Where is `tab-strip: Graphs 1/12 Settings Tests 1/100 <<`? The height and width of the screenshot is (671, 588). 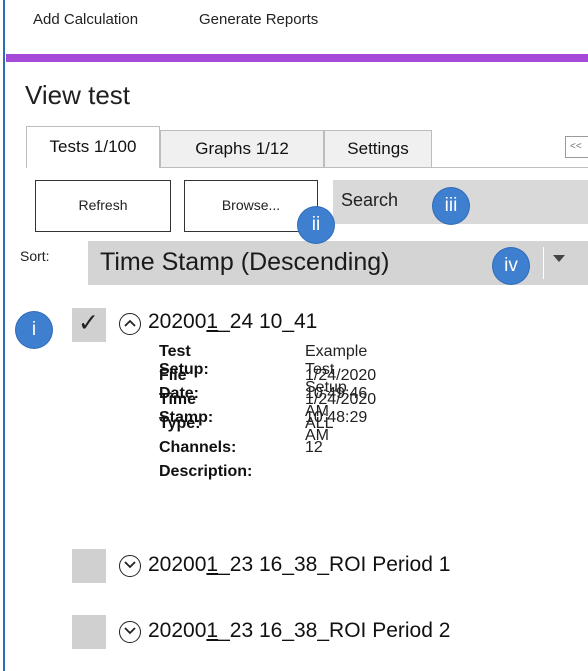
tab-strip: Graphs 1/12 Settings Tests 1/100 << is located at coordinates (307, 147).